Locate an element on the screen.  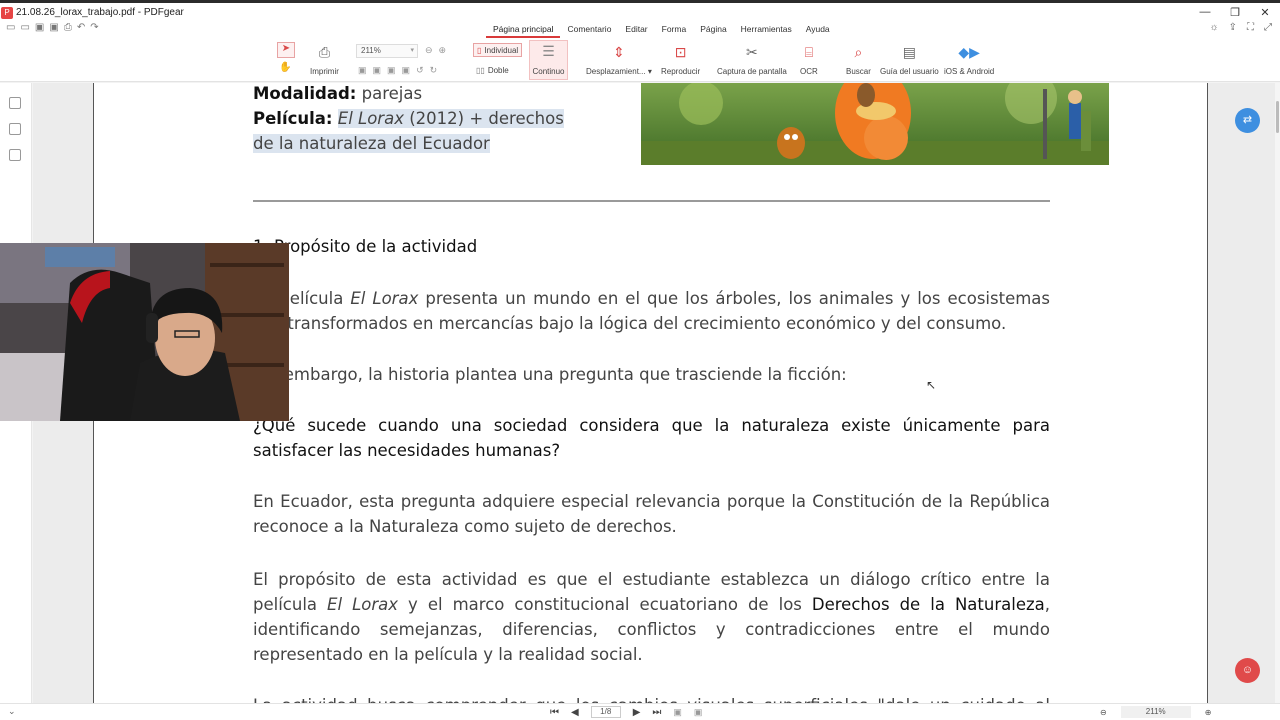
fit-page-icon: ▣ is located at coordinates (362, 70).